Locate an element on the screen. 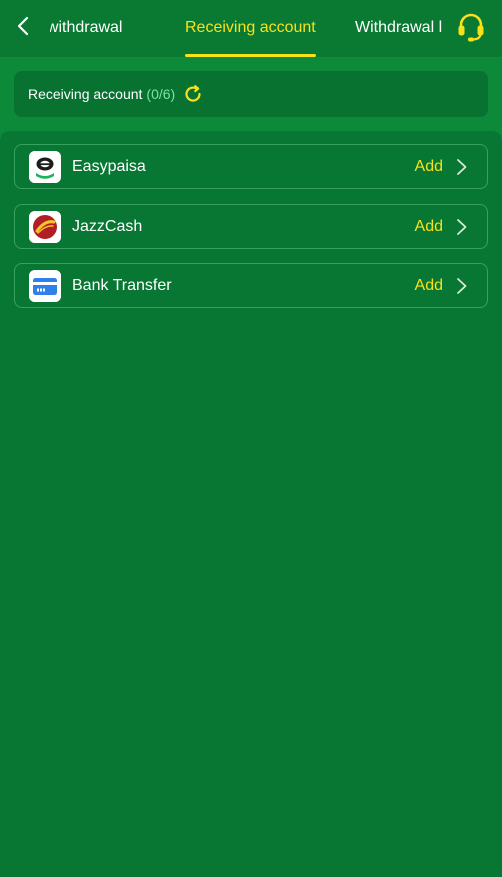  refresh-icon is located at coordinates (193, 94).